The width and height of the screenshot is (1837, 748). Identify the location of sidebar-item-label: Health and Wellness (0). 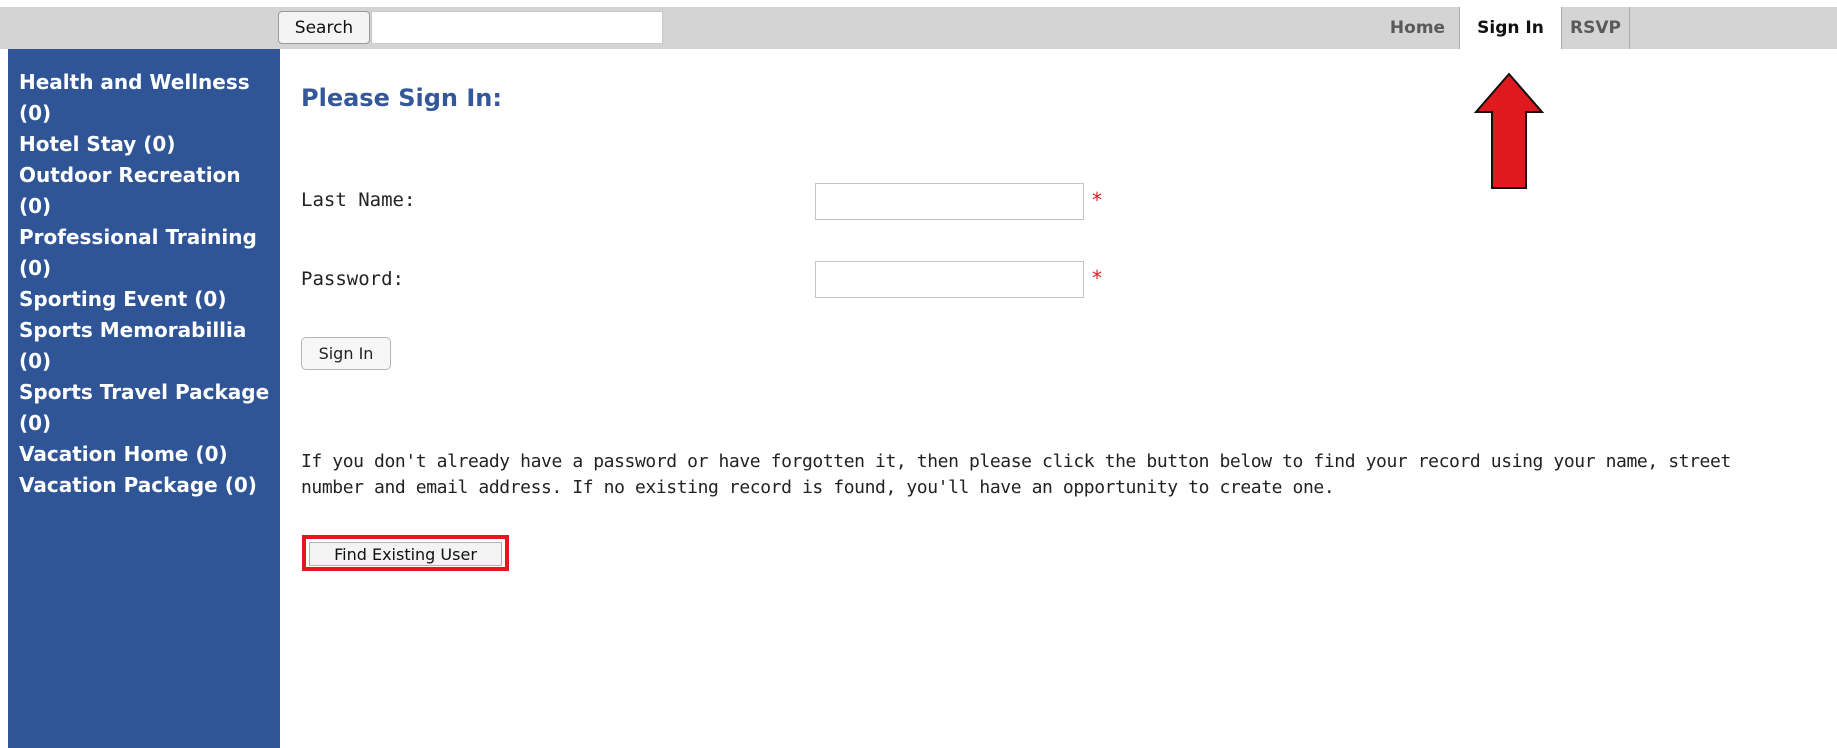
(134, 97).